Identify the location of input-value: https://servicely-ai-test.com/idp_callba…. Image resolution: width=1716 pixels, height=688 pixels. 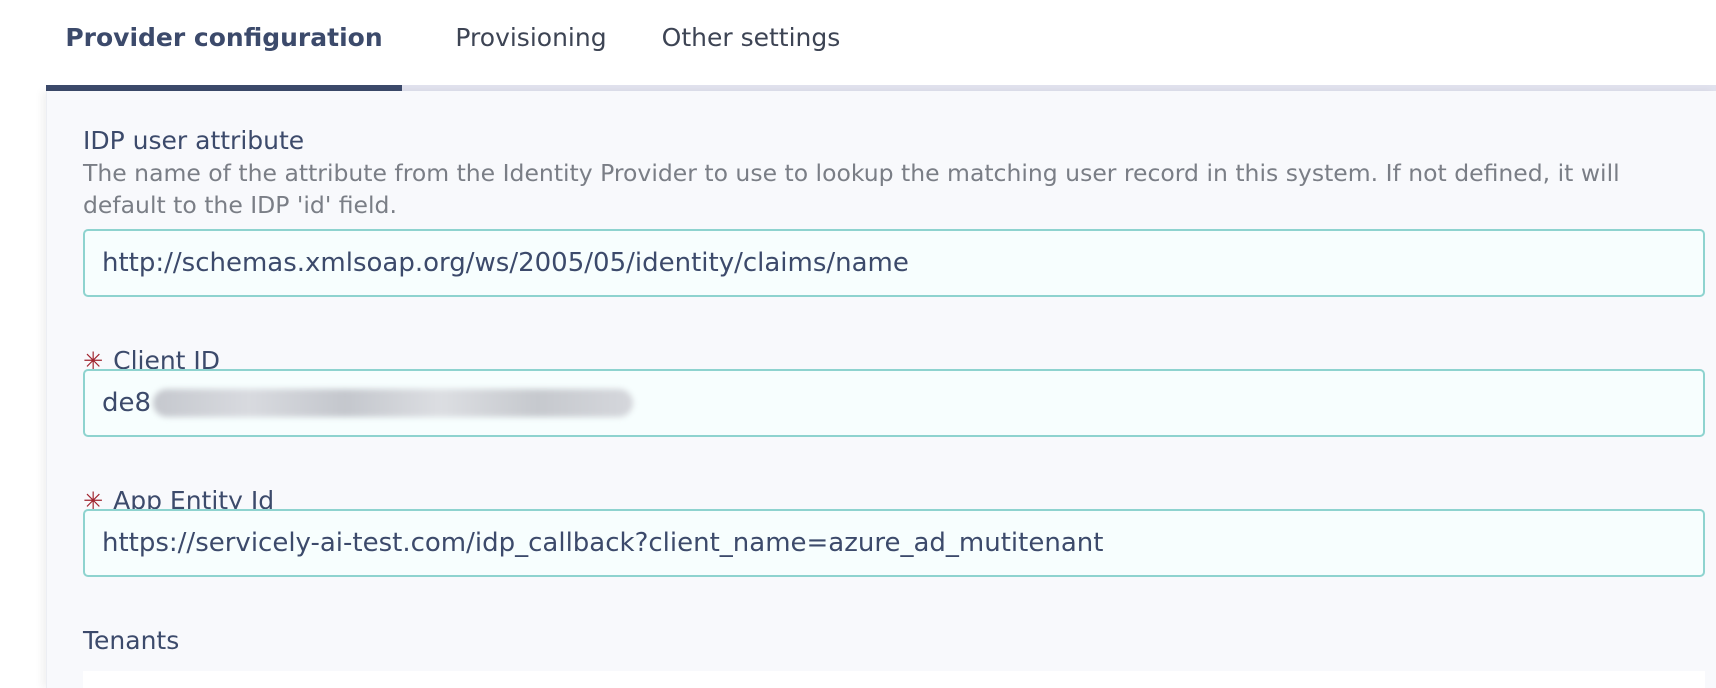
(603, 543).